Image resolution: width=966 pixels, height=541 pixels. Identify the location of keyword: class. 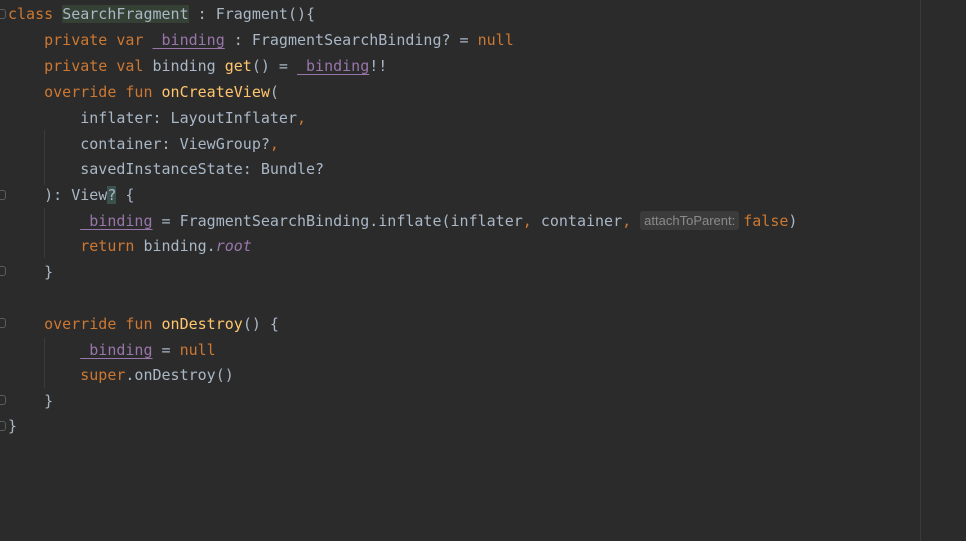
(31, 14).